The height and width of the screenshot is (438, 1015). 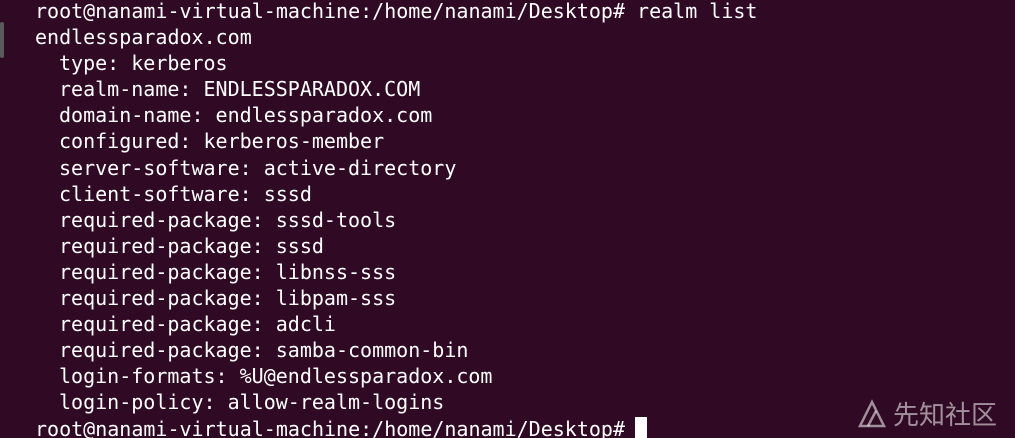 What do you see at coordinates (222, 141) in the screenshot?
I see `realm-detail-line: configured: kerberos-member` at bounding box center [222, 141].